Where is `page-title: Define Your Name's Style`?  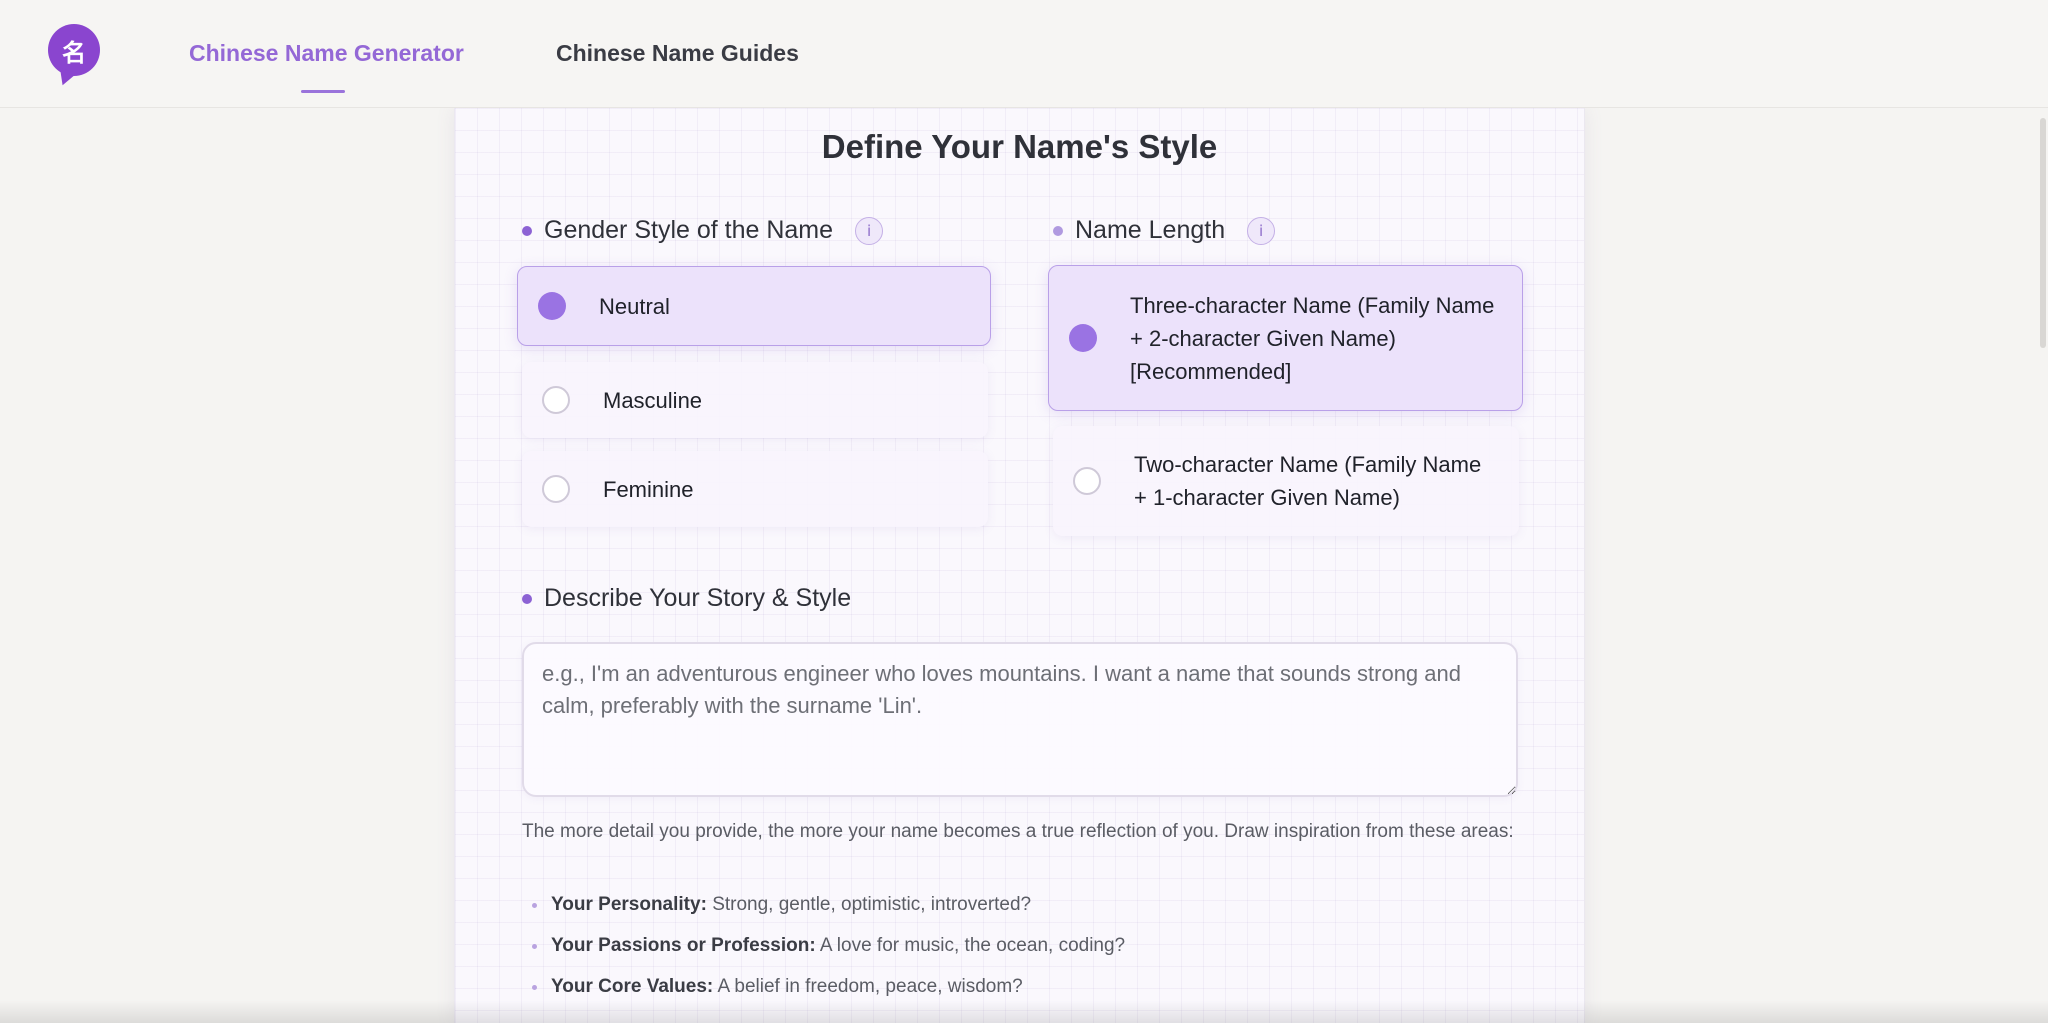 page-title: Define Your Name's Style is located at coordinates (1019, 146).